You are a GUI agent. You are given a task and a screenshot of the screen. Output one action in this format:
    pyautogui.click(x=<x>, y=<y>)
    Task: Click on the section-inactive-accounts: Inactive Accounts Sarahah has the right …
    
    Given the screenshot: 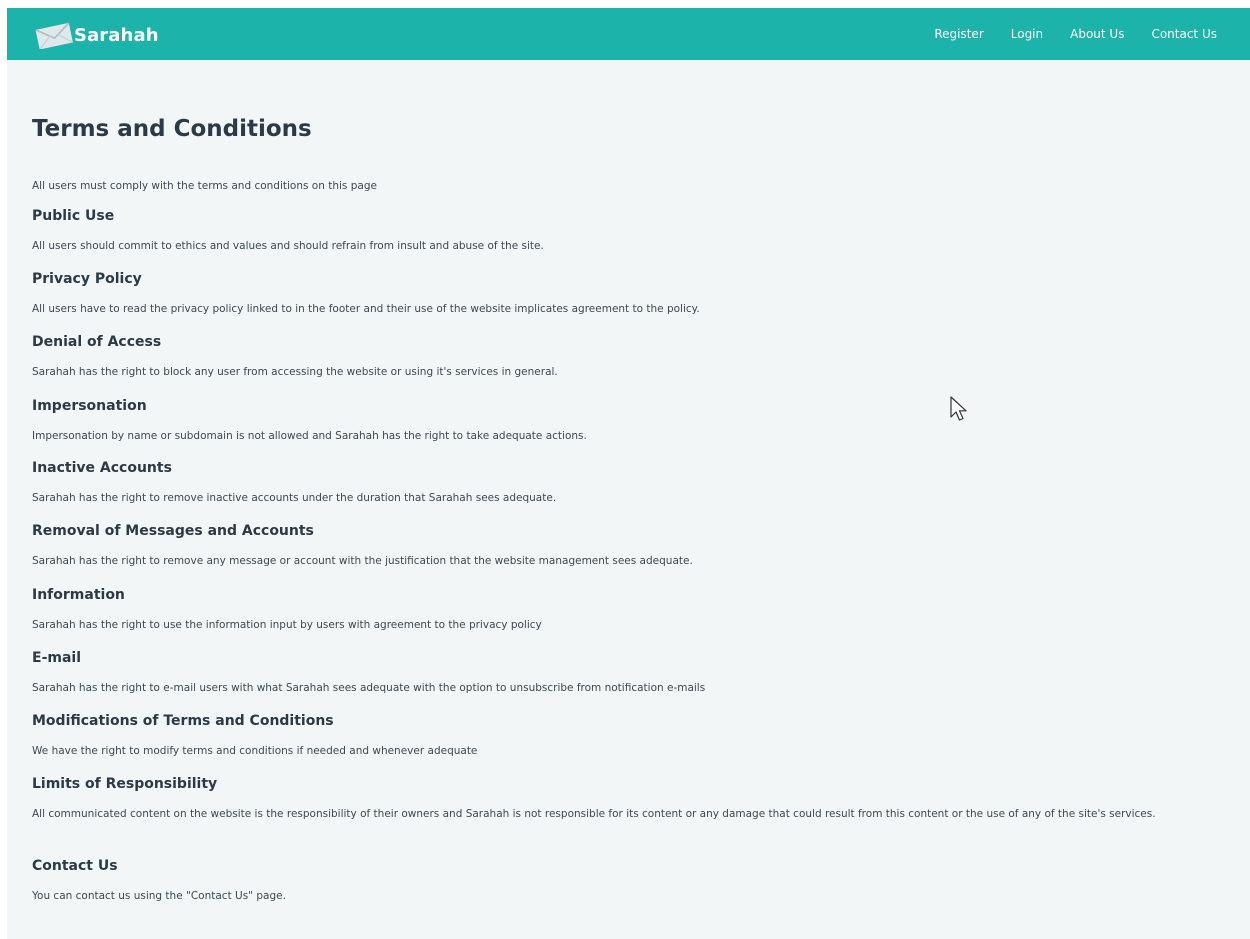 What is the action you would take?
    pyautogui.click(x=629, y=482)
    